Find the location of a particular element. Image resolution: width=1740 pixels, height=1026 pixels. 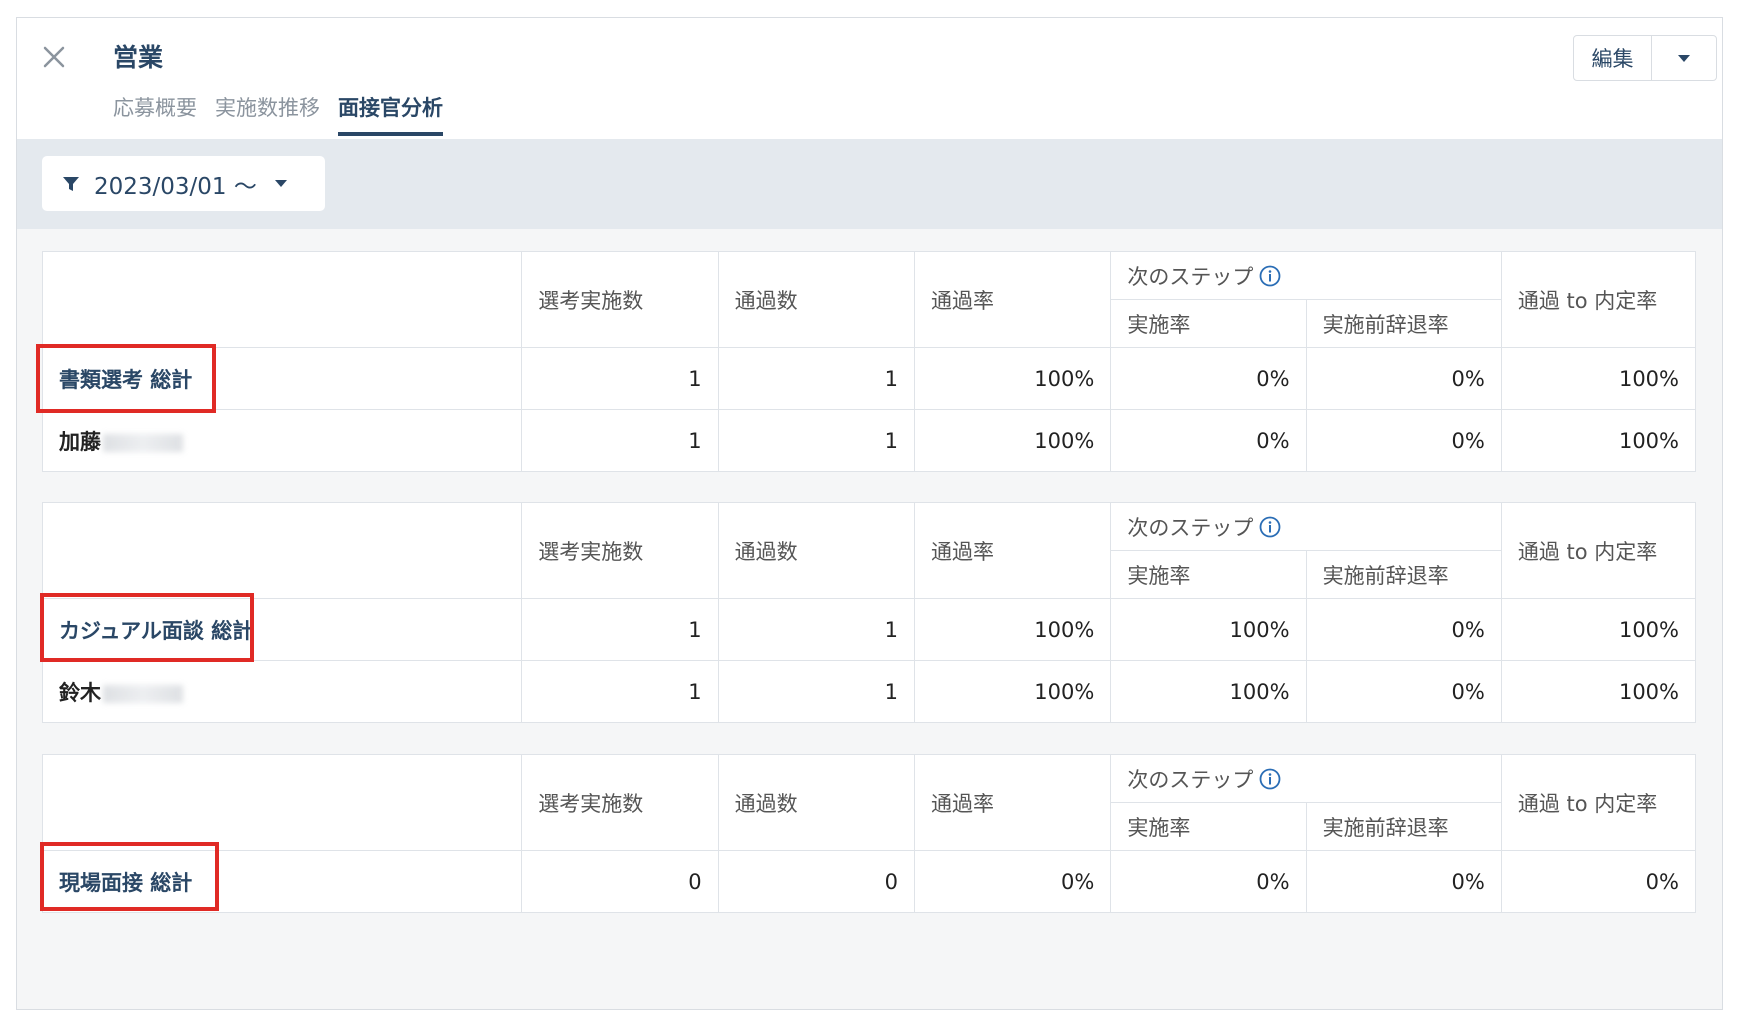

filter-bar: 2023/03/01 〜 is located at coordinates (869, 184).